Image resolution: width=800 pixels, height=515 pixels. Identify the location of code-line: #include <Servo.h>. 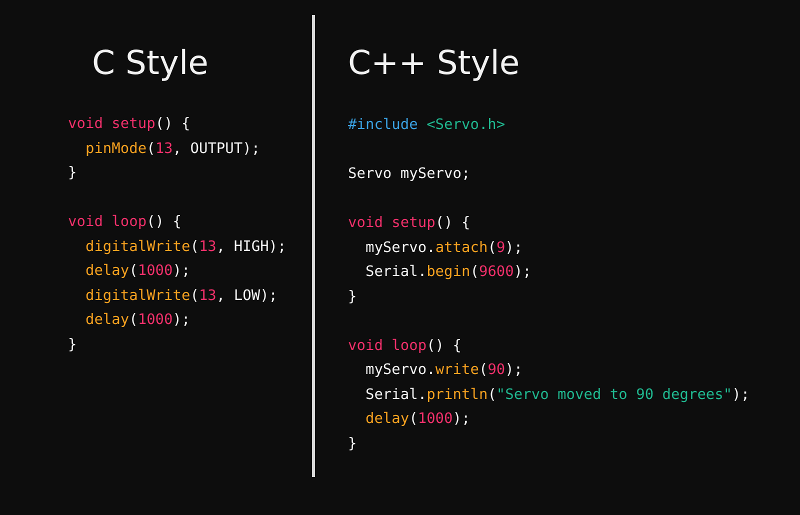
(427, 125).